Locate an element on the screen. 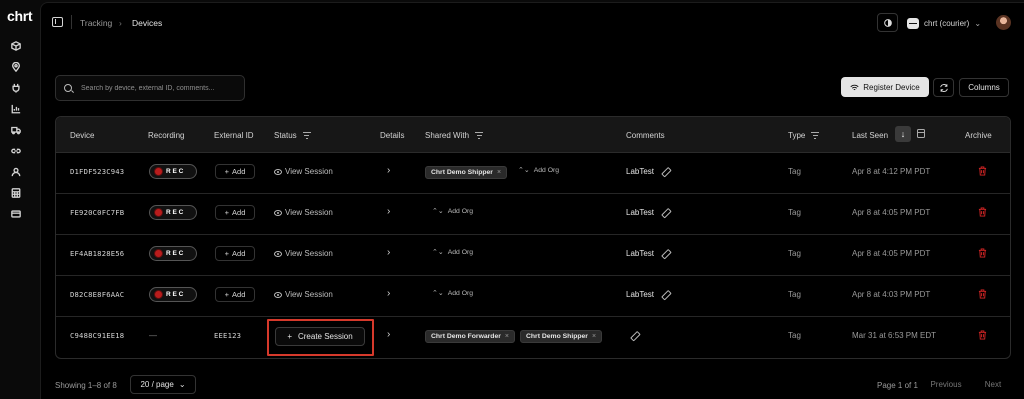 This screenshot has height=399, width=1024. header-details: Details is located at coordinates (392, 135).